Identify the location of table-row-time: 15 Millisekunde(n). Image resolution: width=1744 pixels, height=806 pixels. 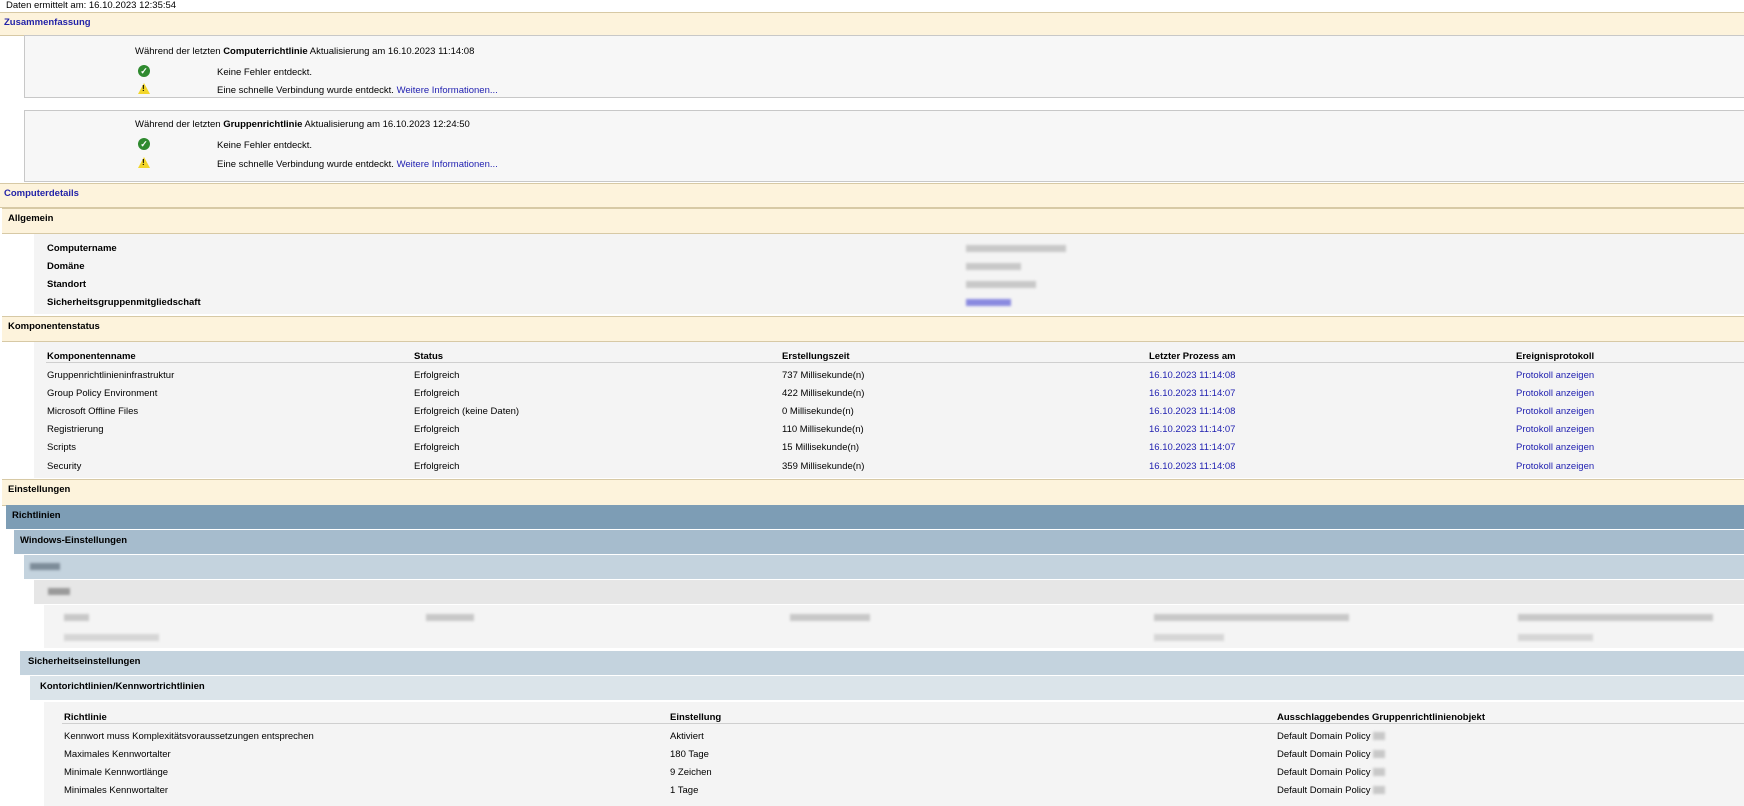
(821, 447).